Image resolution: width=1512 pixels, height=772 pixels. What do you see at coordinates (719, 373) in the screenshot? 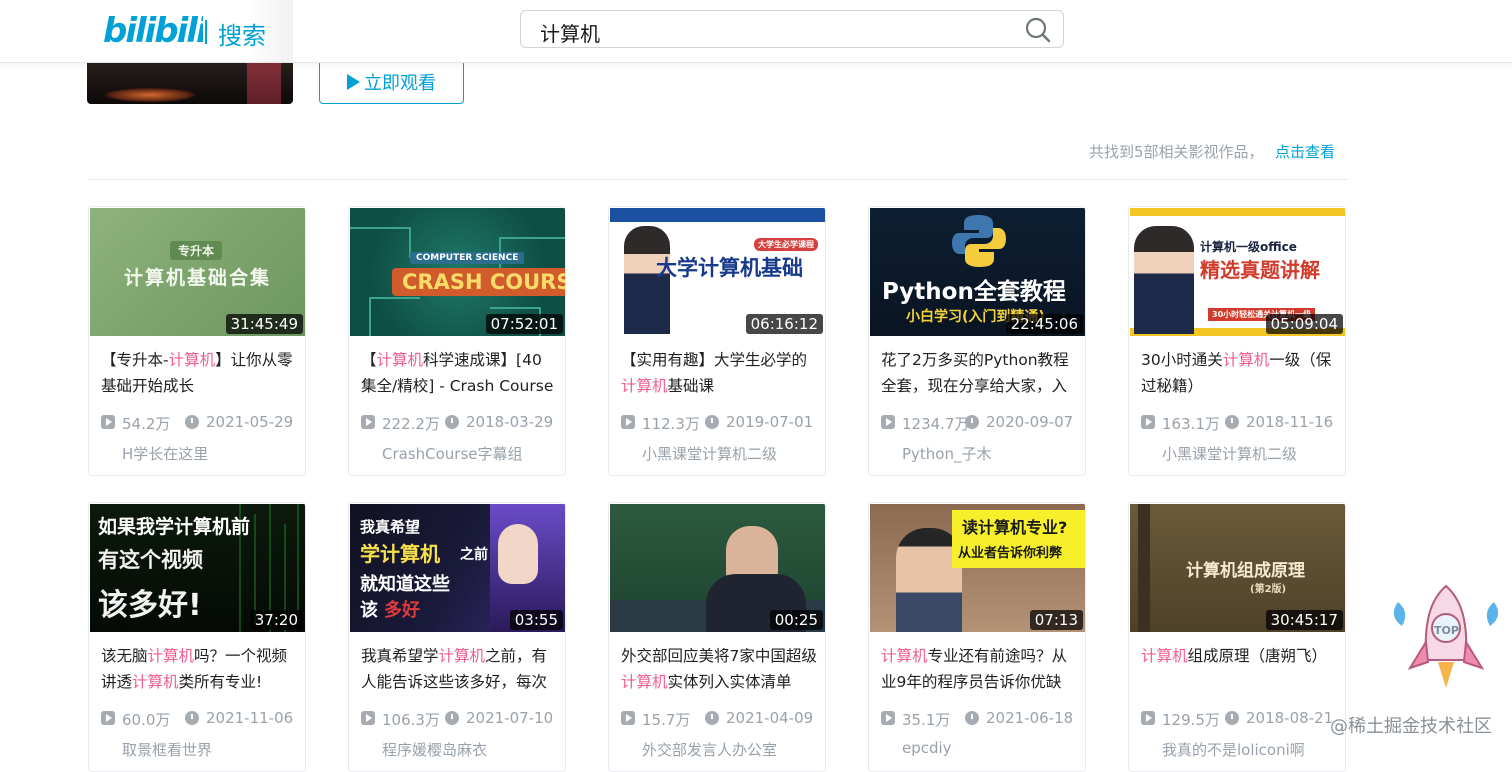
I see `video-title: 【实用有趣】大学生必学的计算机基础课` at bounding box center [719, 373].